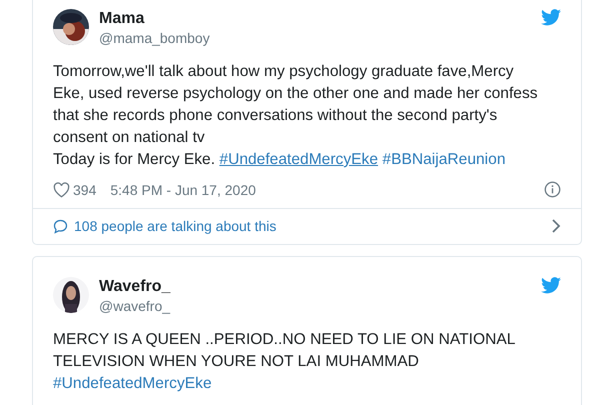 This screenshot has width=590, height=405. I want to click on tweet-text: Tomorrow,we'll talk about how my psychology graduate fave,Mercy, so click(283, 71).